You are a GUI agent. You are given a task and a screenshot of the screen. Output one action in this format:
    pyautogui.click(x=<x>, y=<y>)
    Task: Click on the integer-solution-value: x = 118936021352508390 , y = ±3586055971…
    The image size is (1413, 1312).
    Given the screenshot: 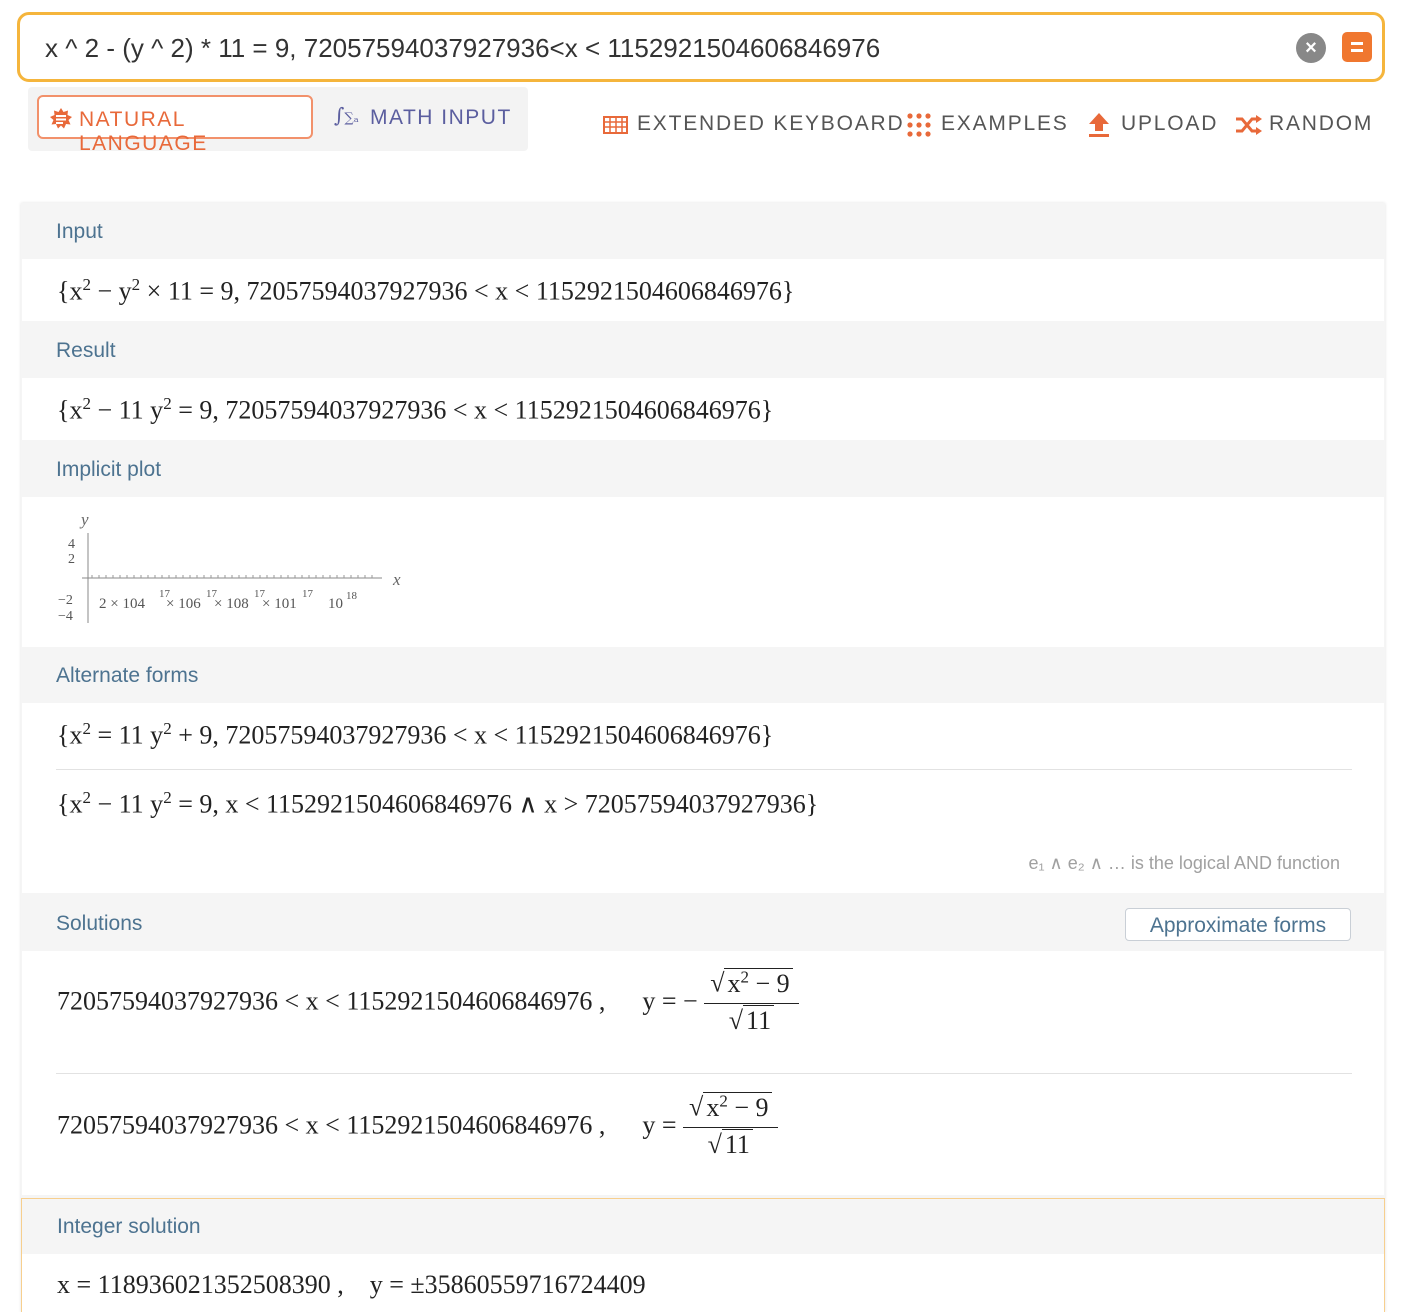 What is the action you would take?
    pyautogui.click(x=351, y=1284)
    